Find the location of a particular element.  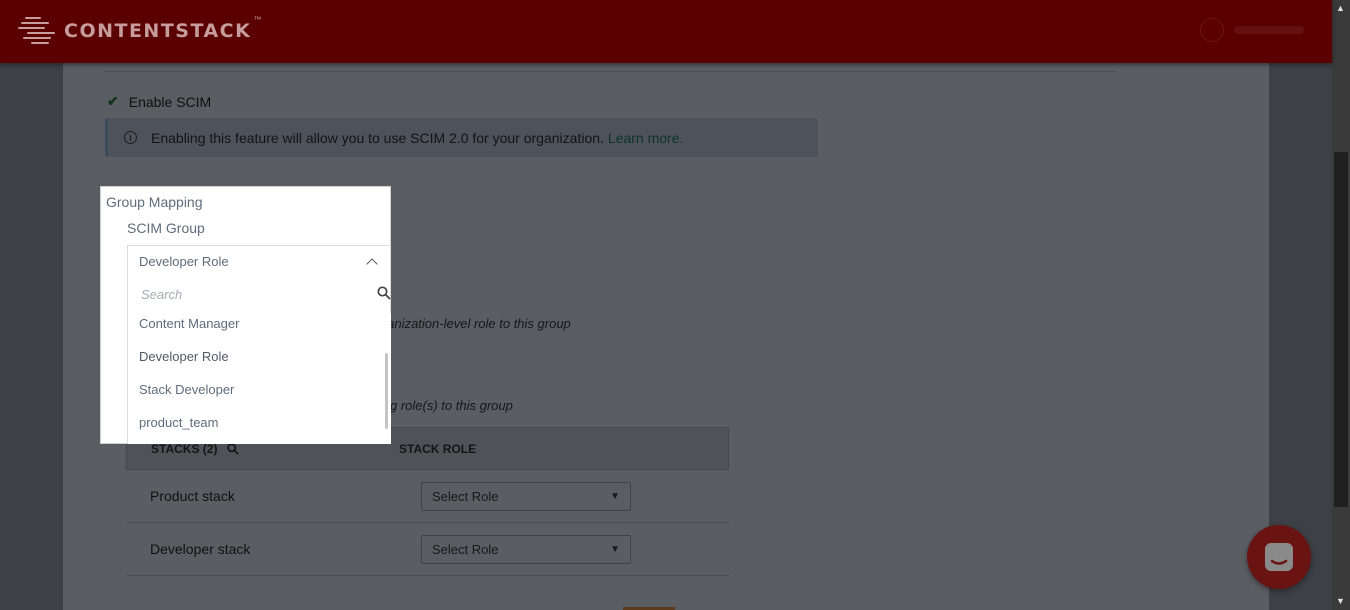

user-name-placeholder is located at coordinates (1269, 30).